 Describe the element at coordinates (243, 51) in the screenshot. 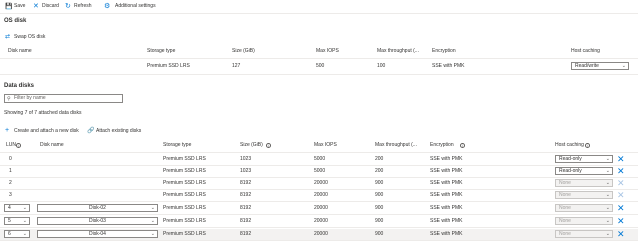

I see `col-size: Size (GiB)` at that location.